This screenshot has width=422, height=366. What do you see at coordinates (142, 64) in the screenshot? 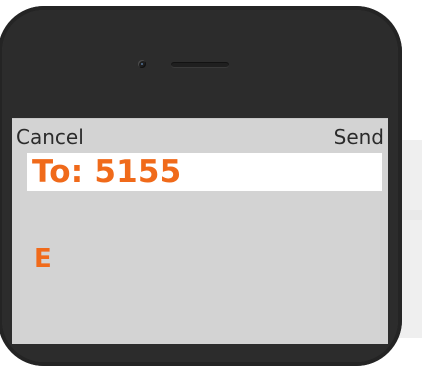
I see `front-camera-icon` at bounding box center [142, 64].